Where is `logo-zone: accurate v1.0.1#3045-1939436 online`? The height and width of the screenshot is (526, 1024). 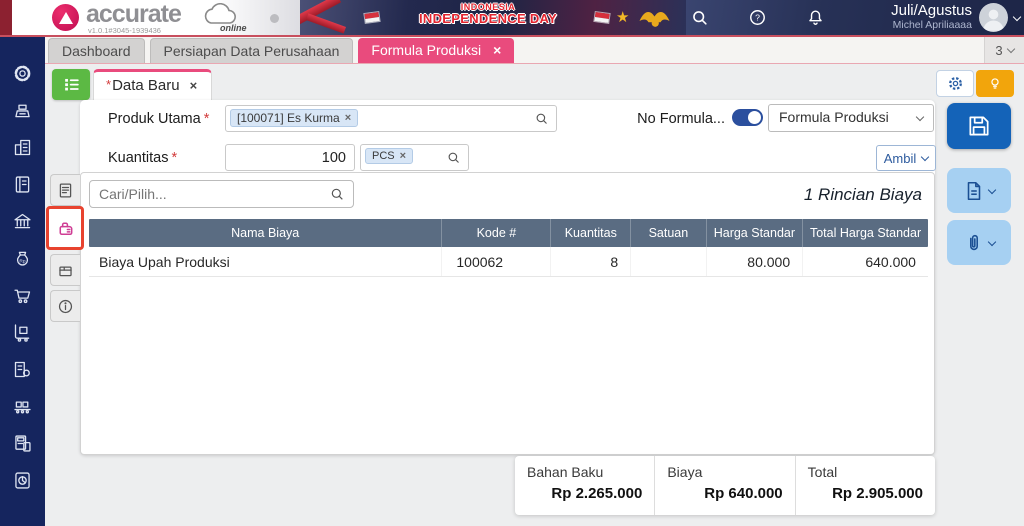
logo-zone: accurate v1.0.1#3045-1939436 online is located at coordinates (156, 17).